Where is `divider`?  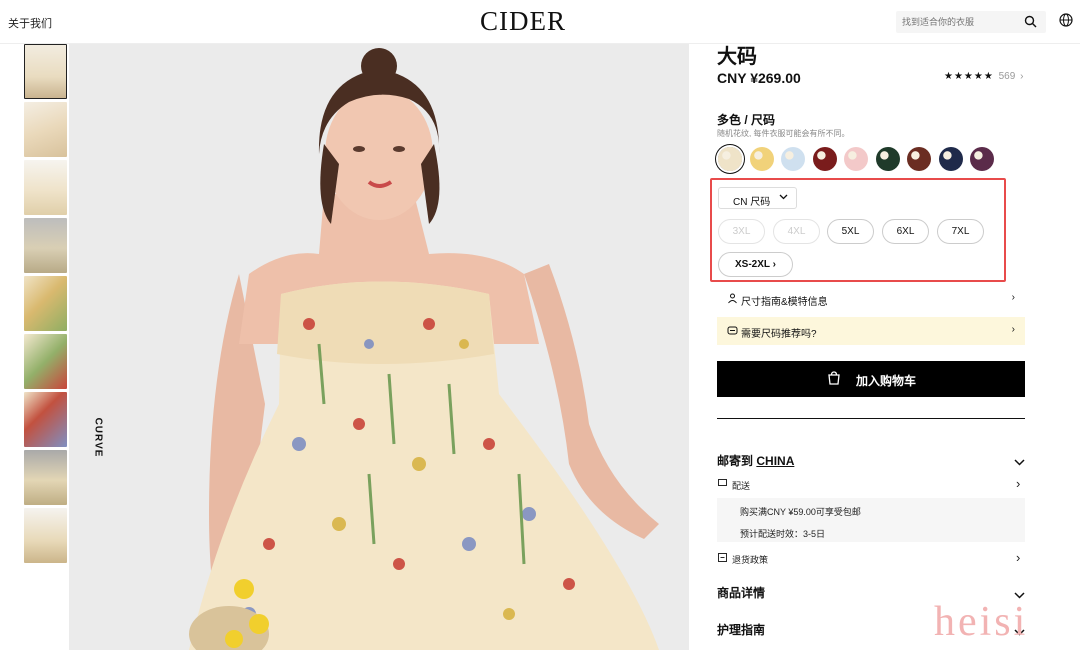
divider is located at coordinates (871, 418).